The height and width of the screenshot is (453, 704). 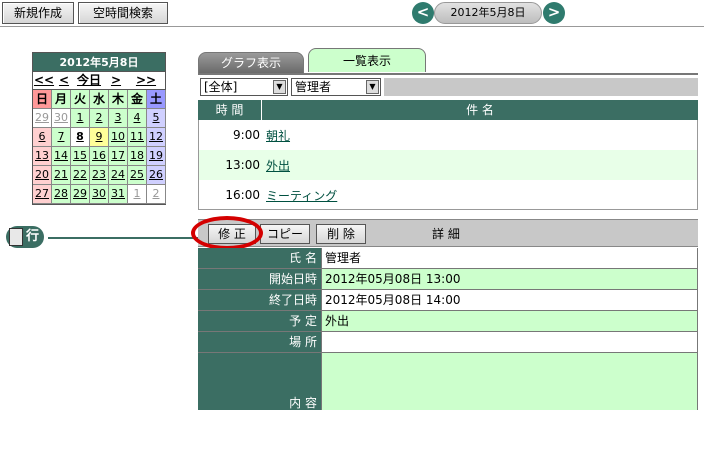 What do you see at coordinates (137, 99) in the screenshot?
I see `calendar-weekday-header: 金` at bounding box center [137, 99].